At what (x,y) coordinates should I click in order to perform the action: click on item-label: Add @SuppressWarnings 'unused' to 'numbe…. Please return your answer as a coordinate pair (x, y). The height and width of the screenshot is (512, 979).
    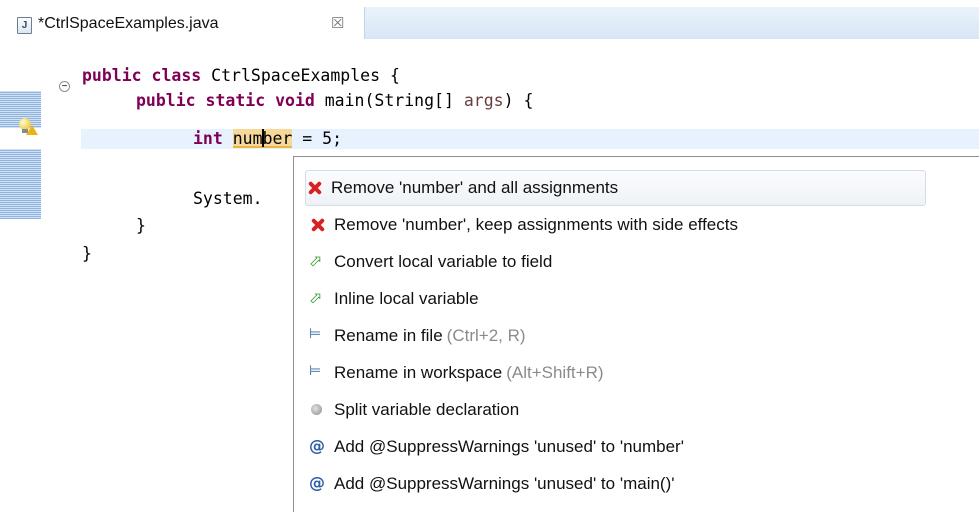
    Looking at the image, I should click on (509, 446).